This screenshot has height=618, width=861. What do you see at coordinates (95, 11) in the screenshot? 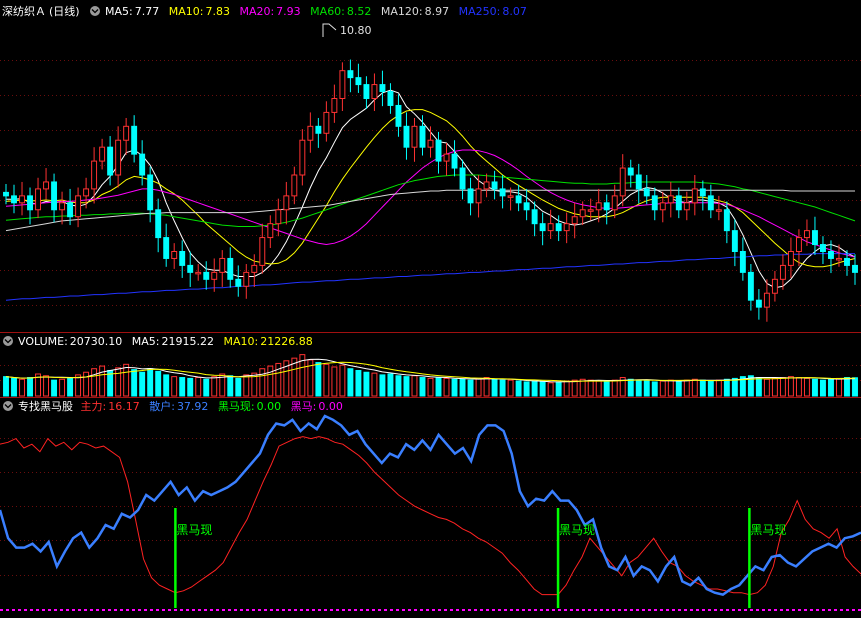
I see `price-panel-toggle-icon` at bounding box center [95, 11].